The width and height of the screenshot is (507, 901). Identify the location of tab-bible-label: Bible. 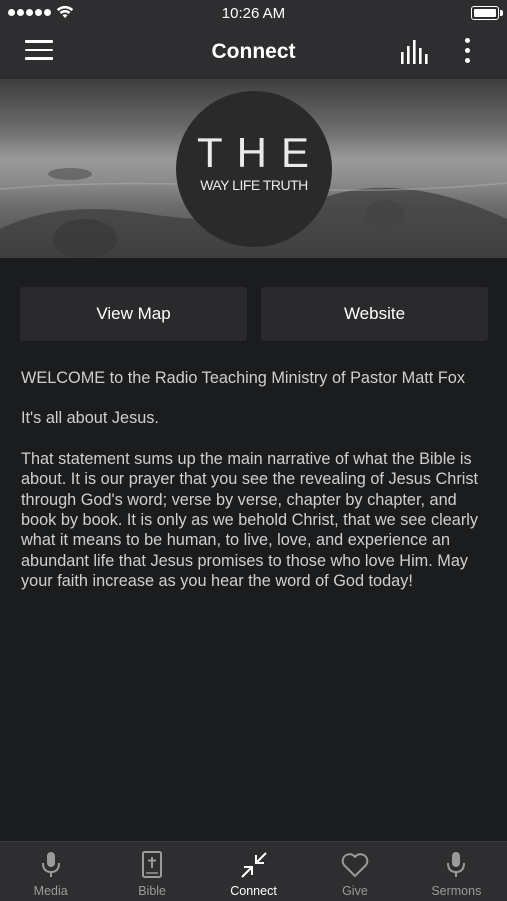
(152, 891).